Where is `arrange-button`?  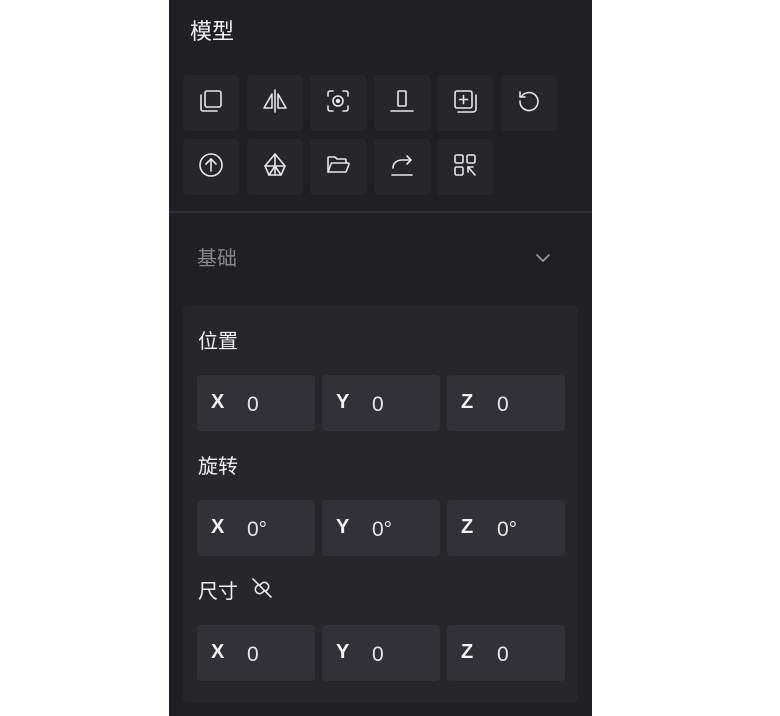 arrange-button is located at coordinates (465, 167).